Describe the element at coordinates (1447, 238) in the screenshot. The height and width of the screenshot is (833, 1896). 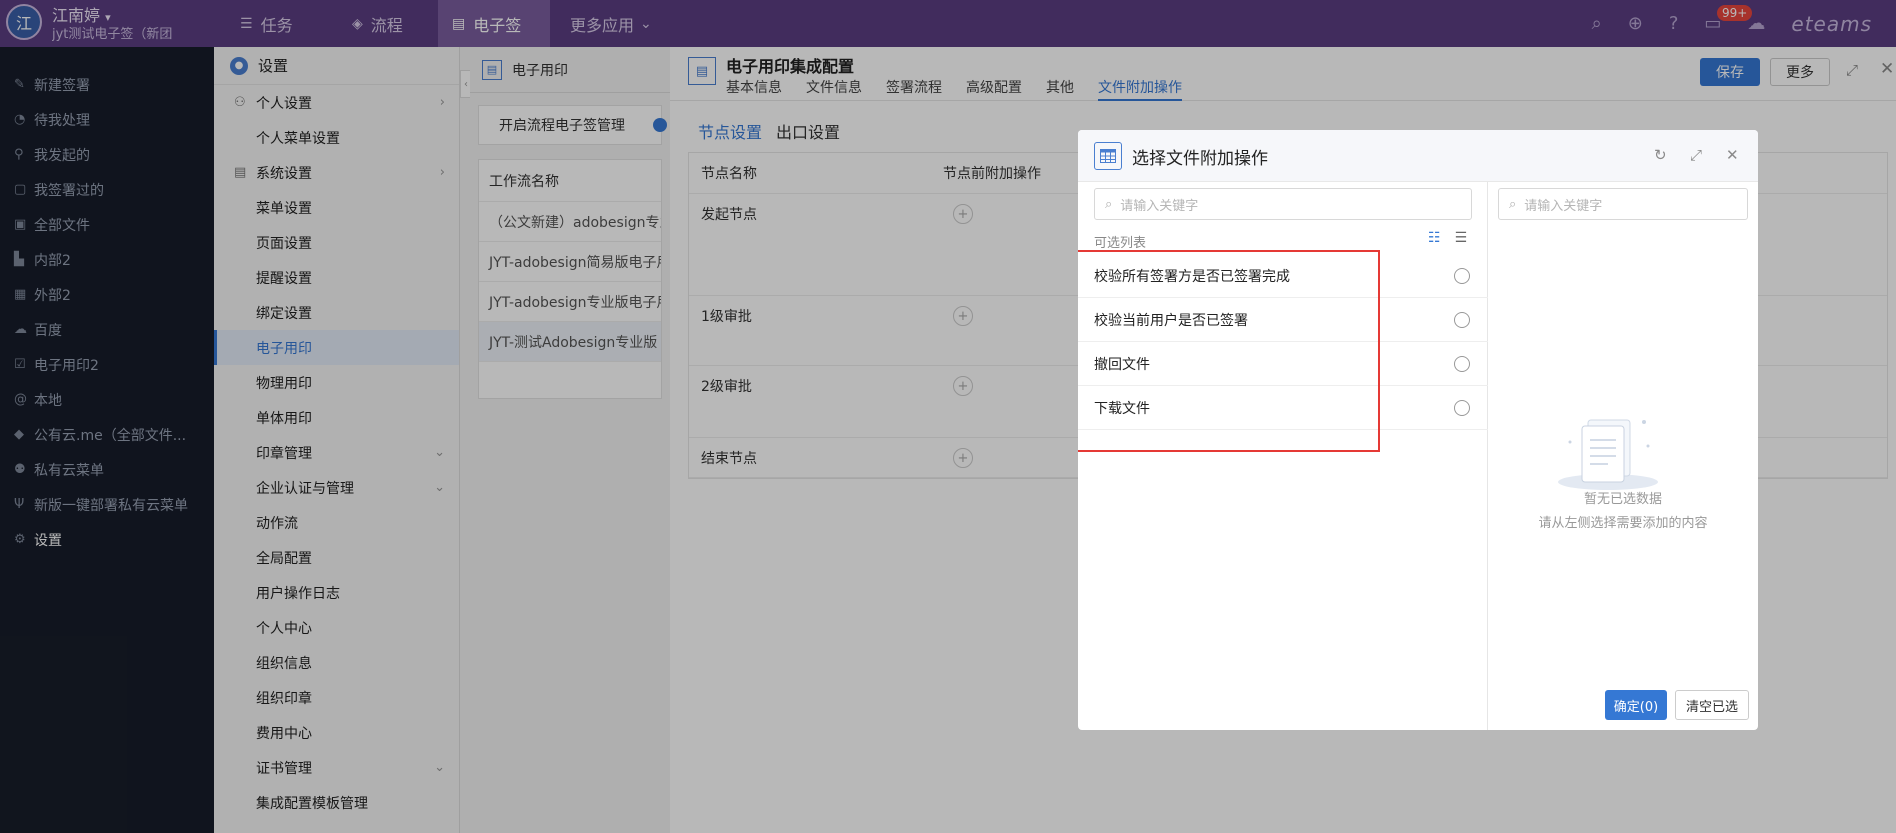
I see `list-view-toggles: ☷ ☰` at that location.